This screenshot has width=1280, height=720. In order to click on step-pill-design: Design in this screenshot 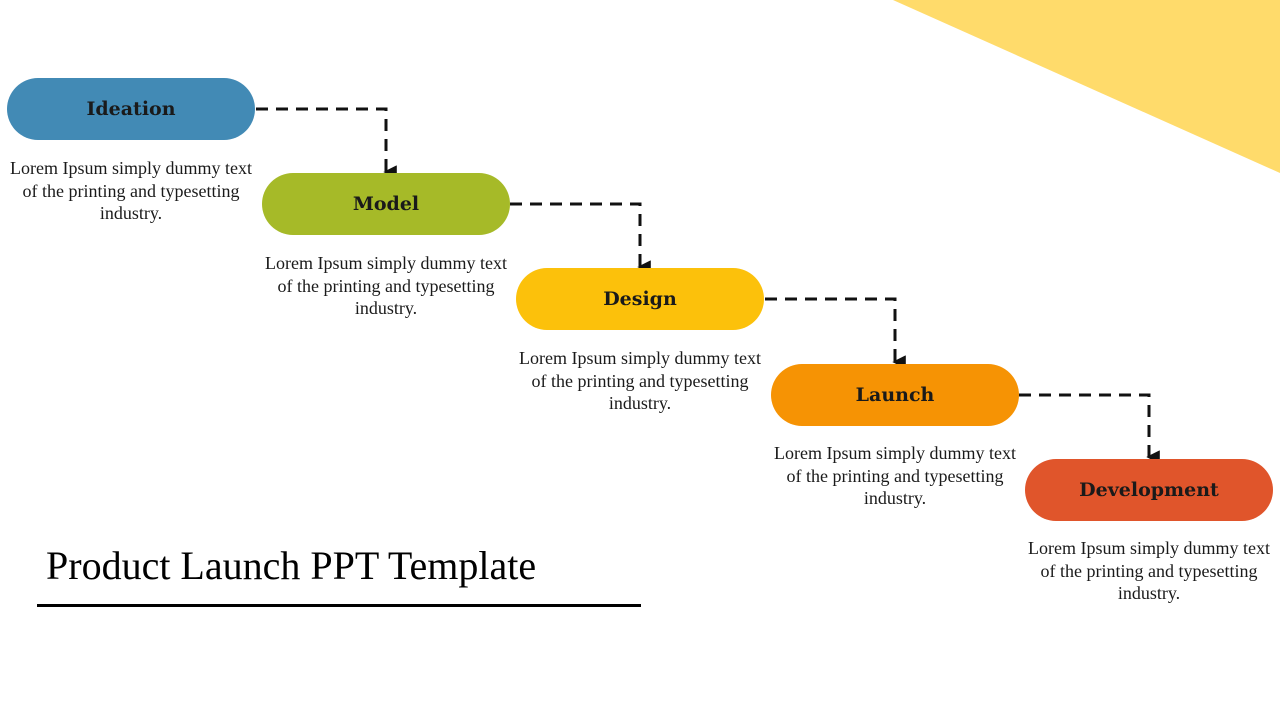, I will do `click(640, 299)`.